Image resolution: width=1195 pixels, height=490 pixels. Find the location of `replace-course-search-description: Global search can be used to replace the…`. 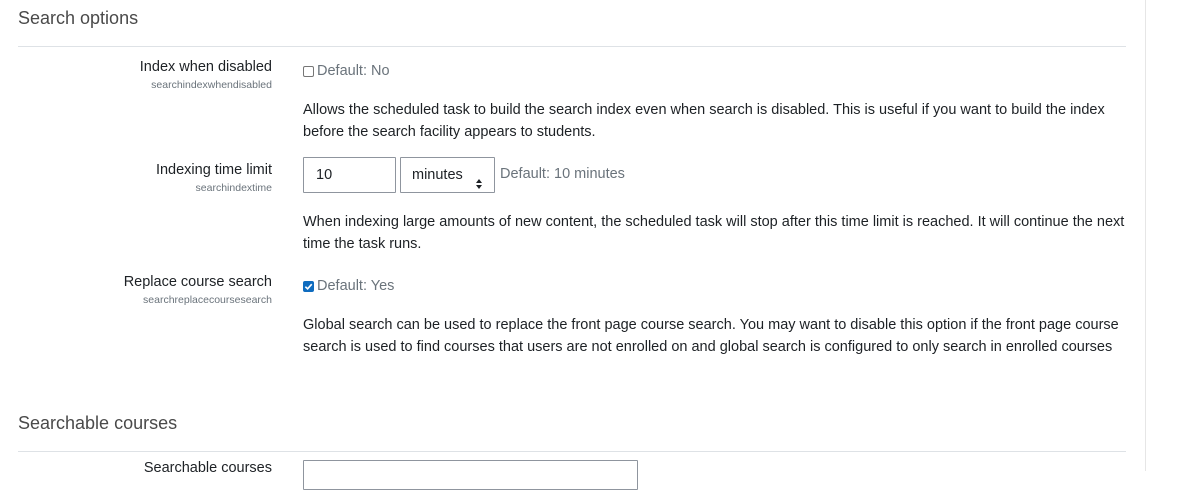

replace-course-search-description: Global search can be used to replace the… is located at coordinates (711, 336).